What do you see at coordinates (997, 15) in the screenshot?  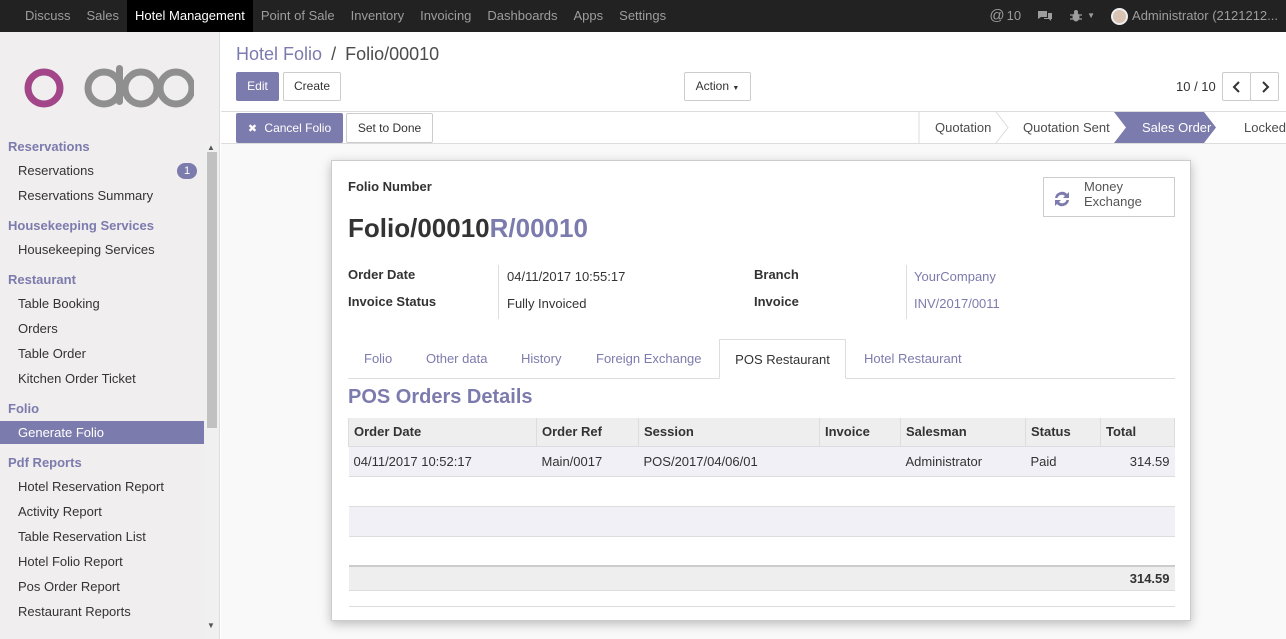 I see `at-icon: @` at bounding box center [997, 15].